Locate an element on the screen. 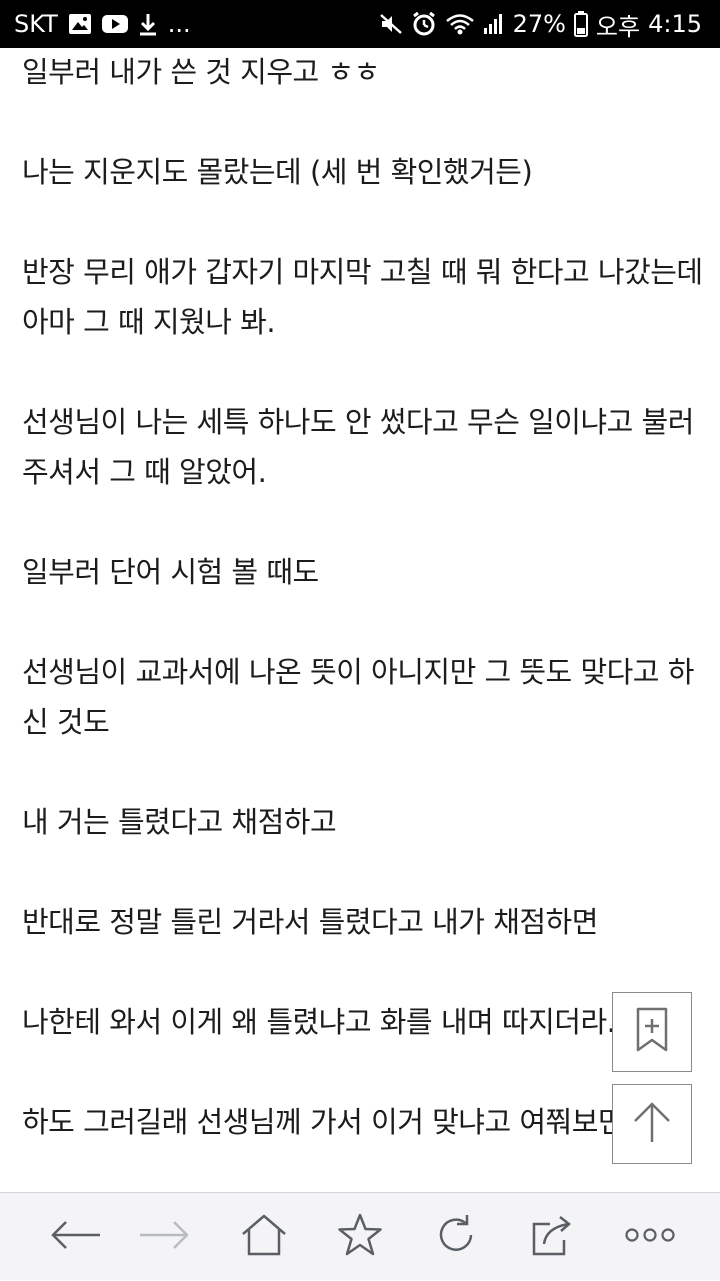  arrow-up-icon is located at coordinates (652, 1124).